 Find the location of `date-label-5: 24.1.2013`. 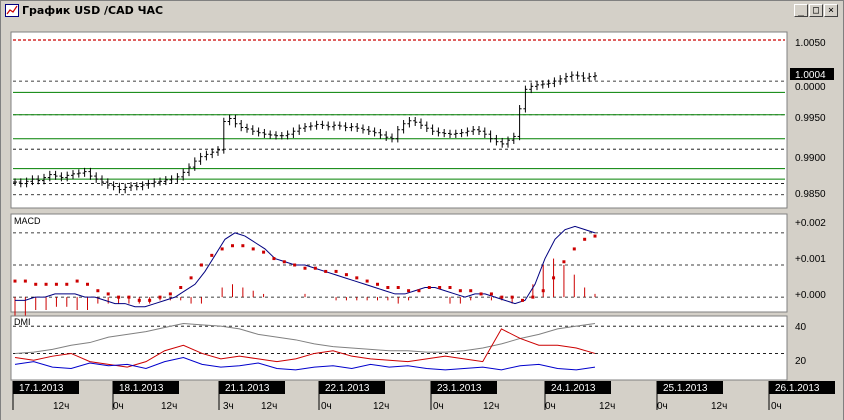

date-label-5: 24.1.2013 is located at coordinates (573, 388).